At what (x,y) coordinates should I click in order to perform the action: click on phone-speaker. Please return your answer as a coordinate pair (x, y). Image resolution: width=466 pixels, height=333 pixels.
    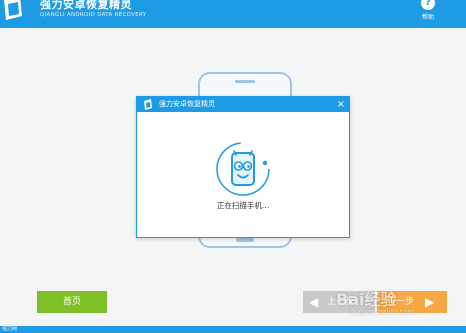
    Looking at the image, I should click on (245, 81).